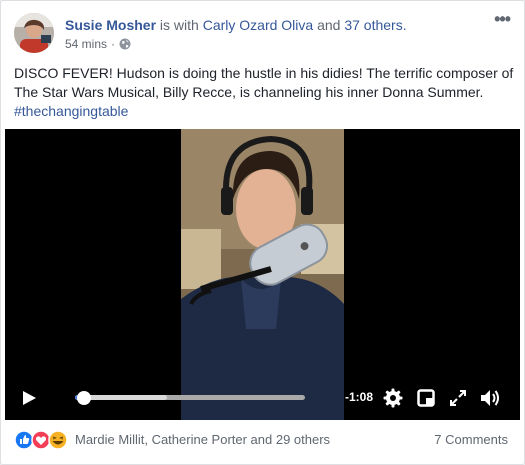  Describe the element at coordinates (24, 440) in the screenshot. I see `like-icon` at that location.